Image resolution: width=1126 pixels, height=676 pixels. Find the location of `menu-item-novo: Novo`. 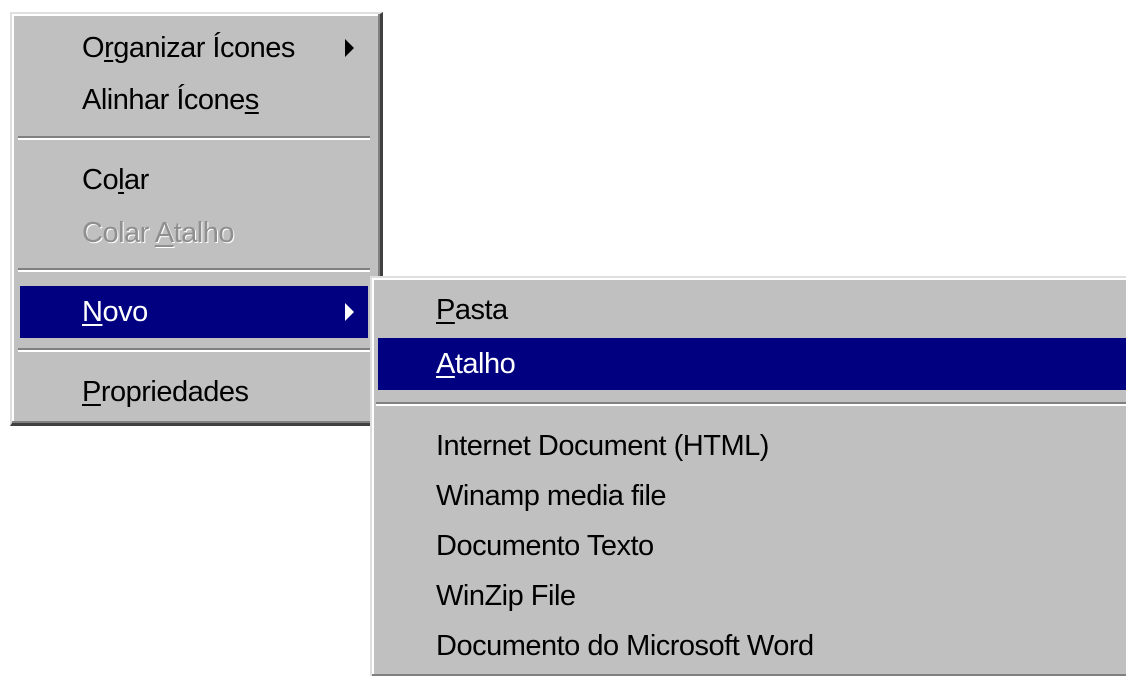

menu-item-novo: Novo is located at coordinates (194, 312).